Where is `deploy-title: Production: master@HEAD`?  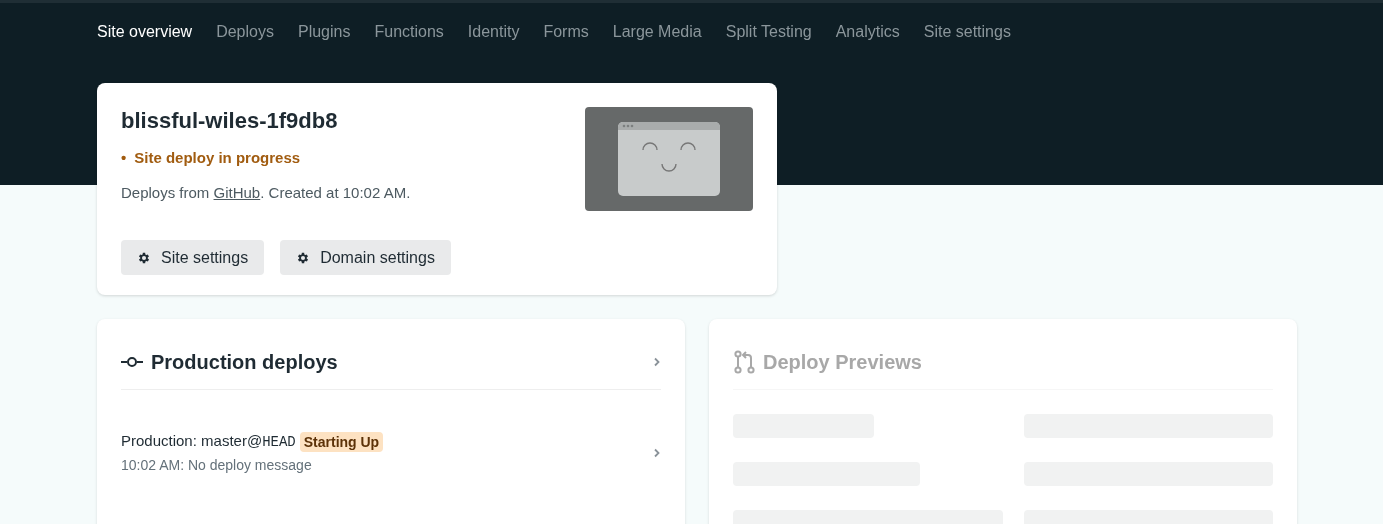
deploy-title: Production: master@HEAD is located at coordinates (208, 441).